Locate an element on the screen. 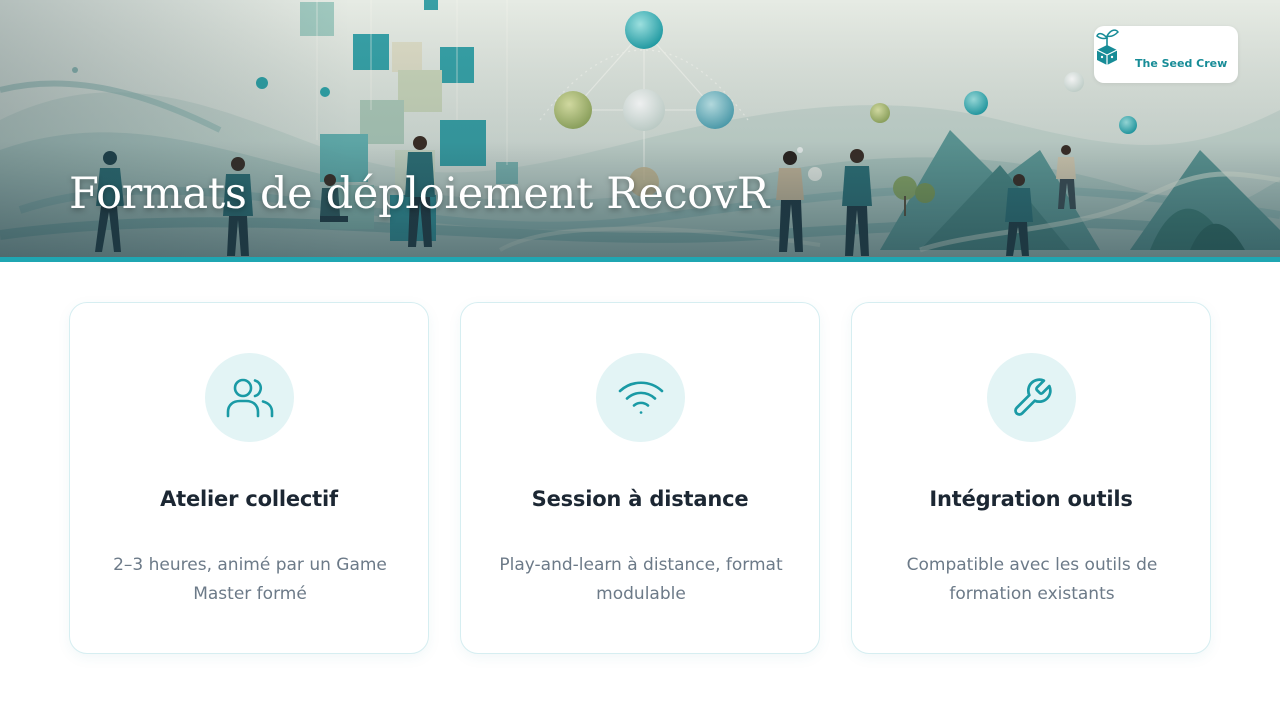 This screenshot has width=1280, height=720. brand-name: The Seed Crew is located at coordinates (1181, 63).